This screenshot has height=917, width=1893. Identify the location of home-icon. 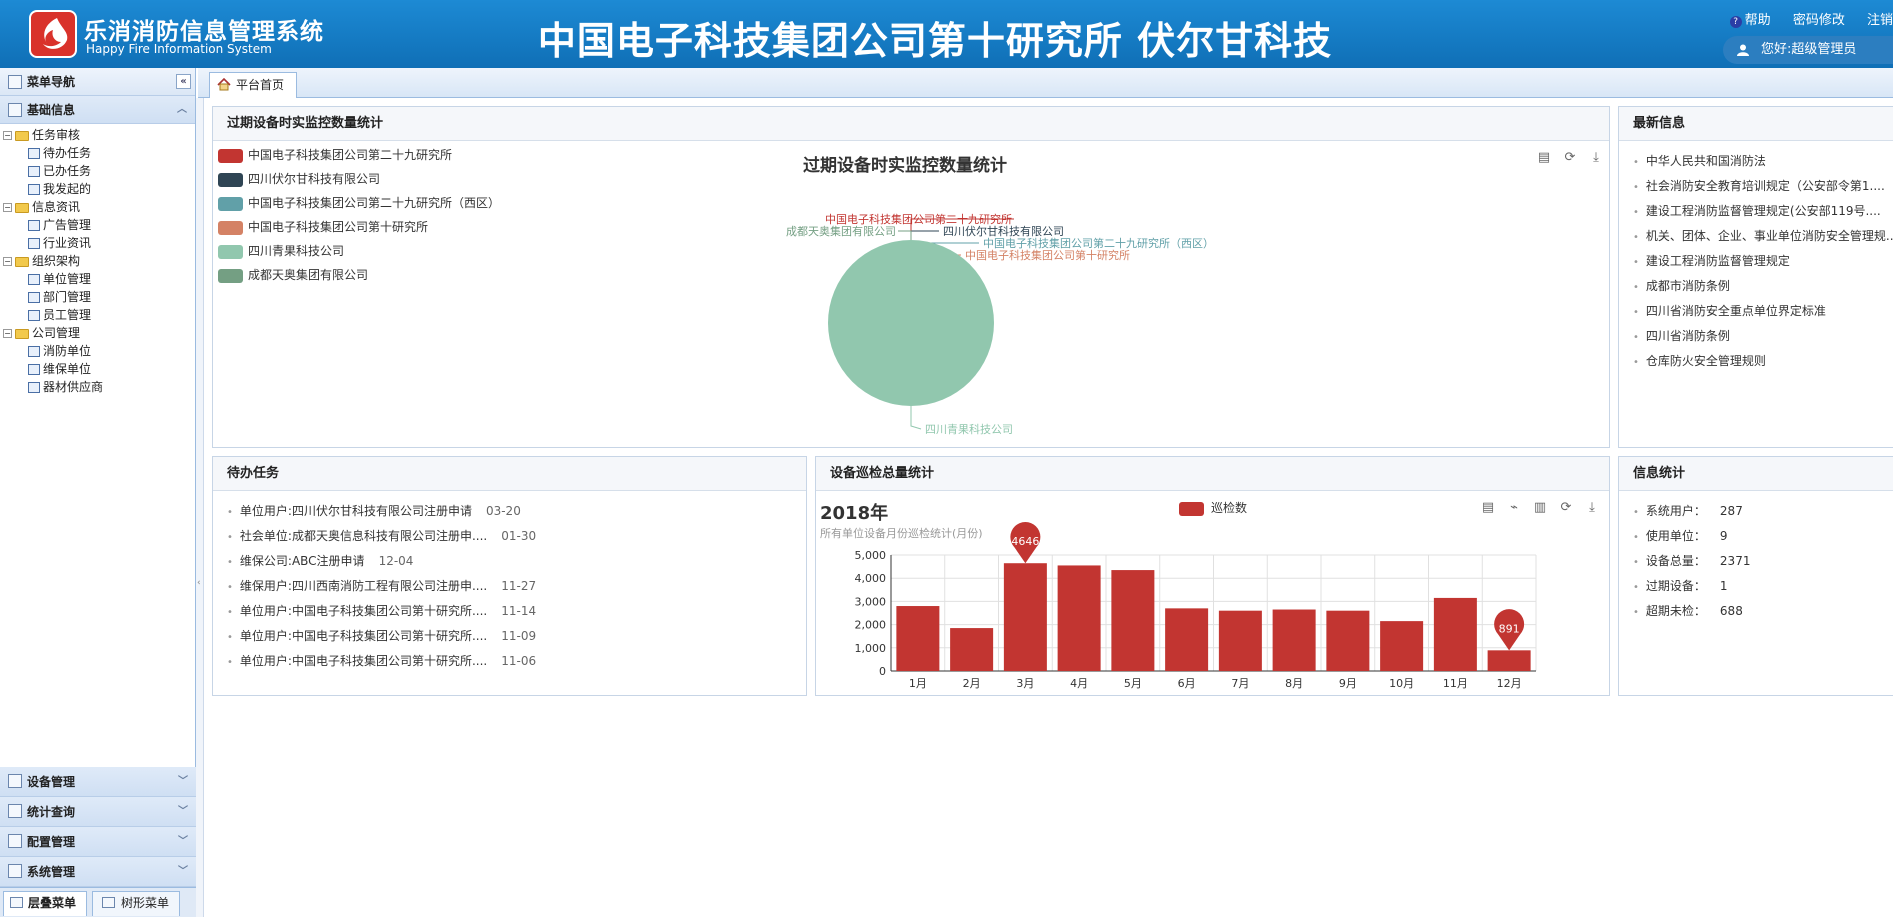
(224, 84).